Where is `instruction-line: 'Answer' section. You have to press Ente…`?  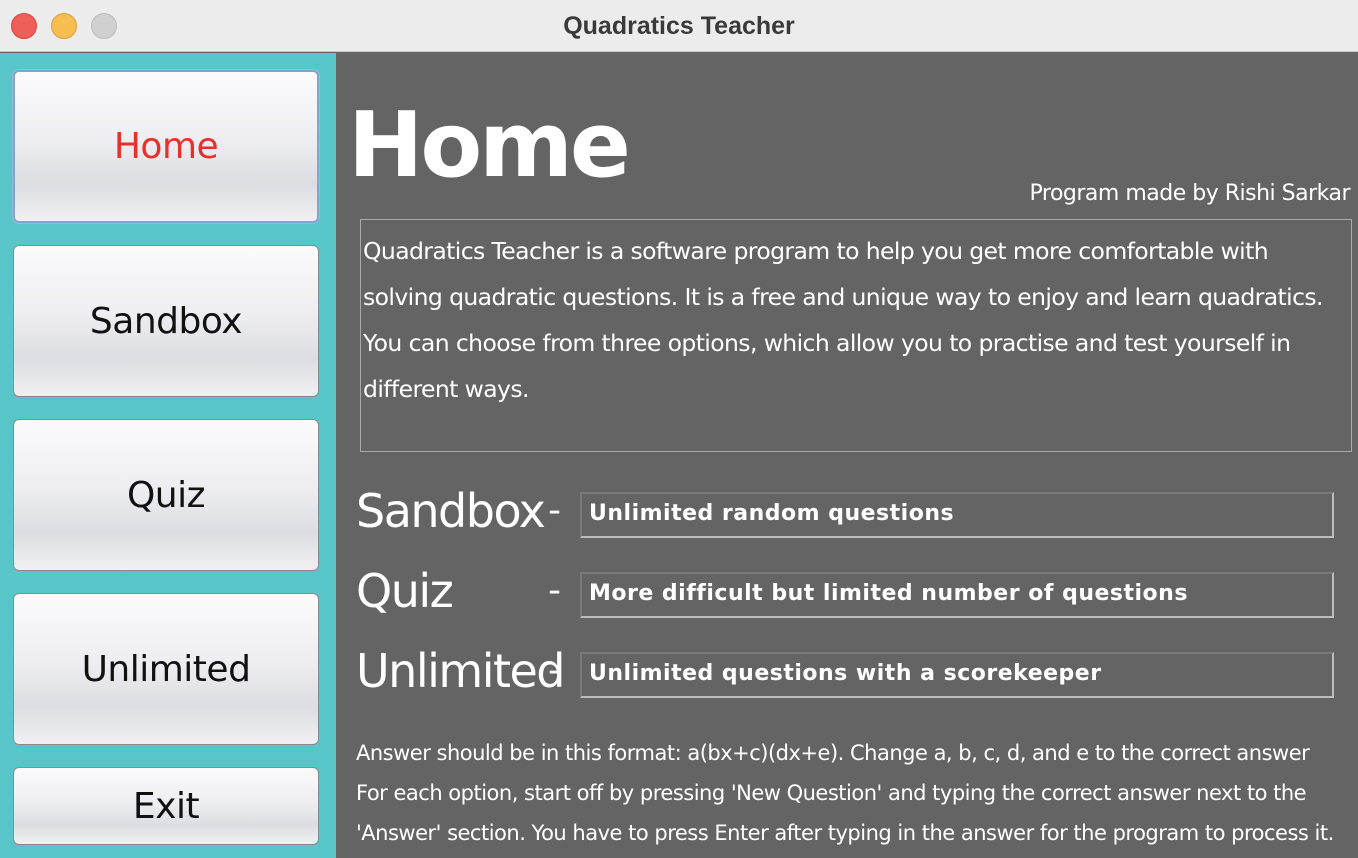 instruction-line: 'Answer' section. You have to press Ente… is located at coordinates (845, 833).